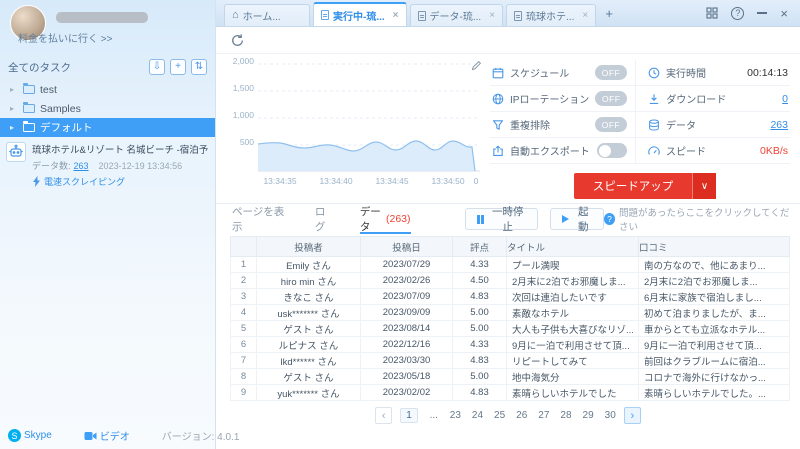 This screenshot has width=800, height=449. Describe the element at coordinates (640, 73) in the screenshot. I see `status-row: スケジュール OFF 実行時間 00:14:13` at that location.